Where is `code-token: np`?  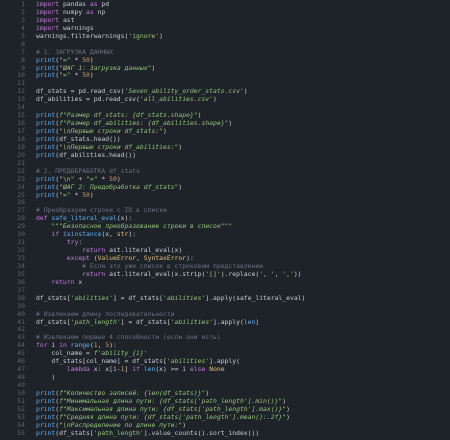
code-token: np is located at coordinates (99, 11).